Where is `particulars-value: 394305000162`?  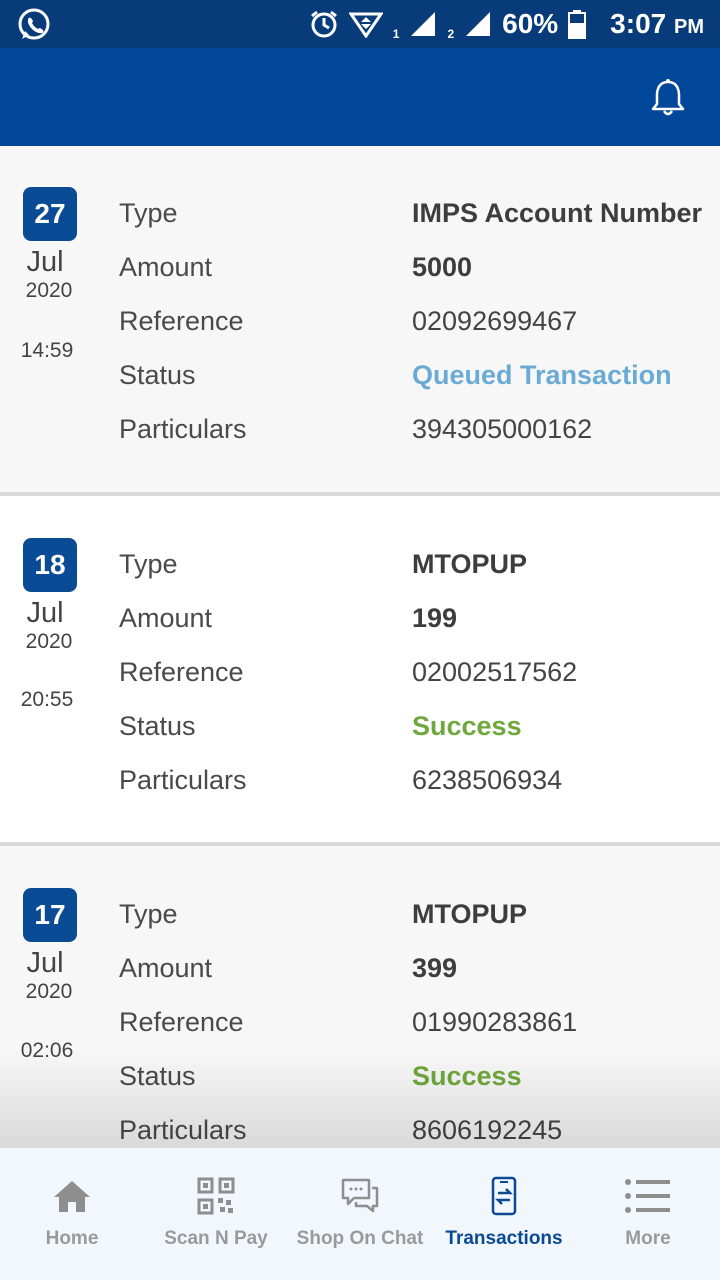
particulars-value: 394305000162 is located at coordinates (502, 429).